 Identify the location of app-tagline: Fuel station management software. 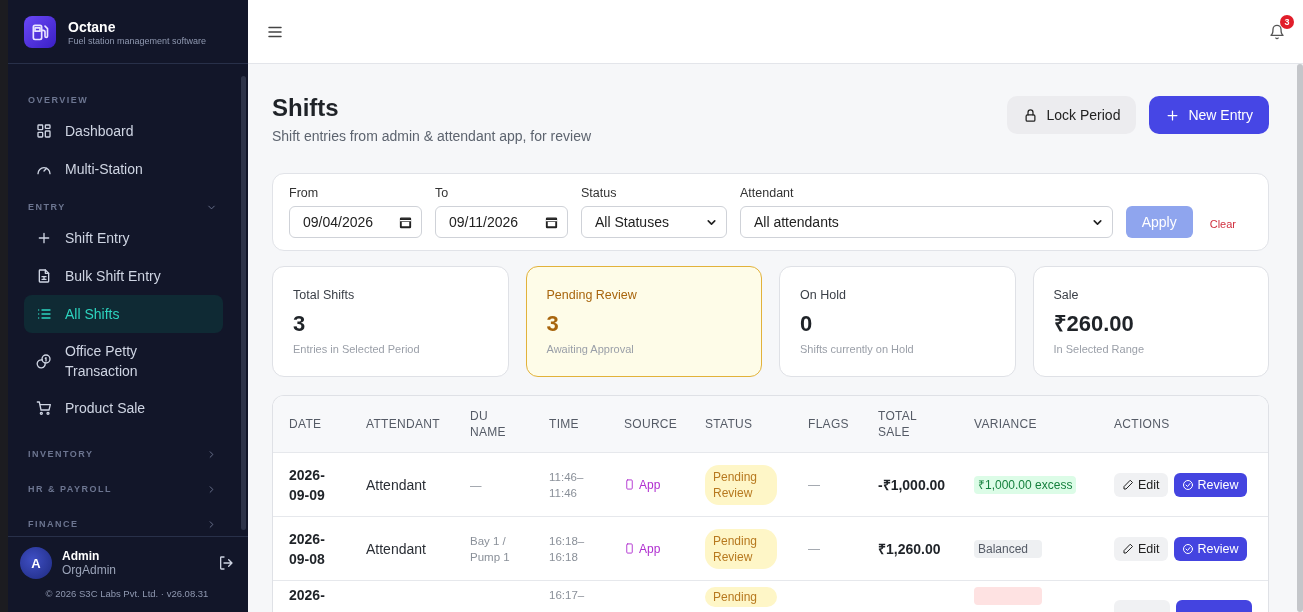
(137, 40).